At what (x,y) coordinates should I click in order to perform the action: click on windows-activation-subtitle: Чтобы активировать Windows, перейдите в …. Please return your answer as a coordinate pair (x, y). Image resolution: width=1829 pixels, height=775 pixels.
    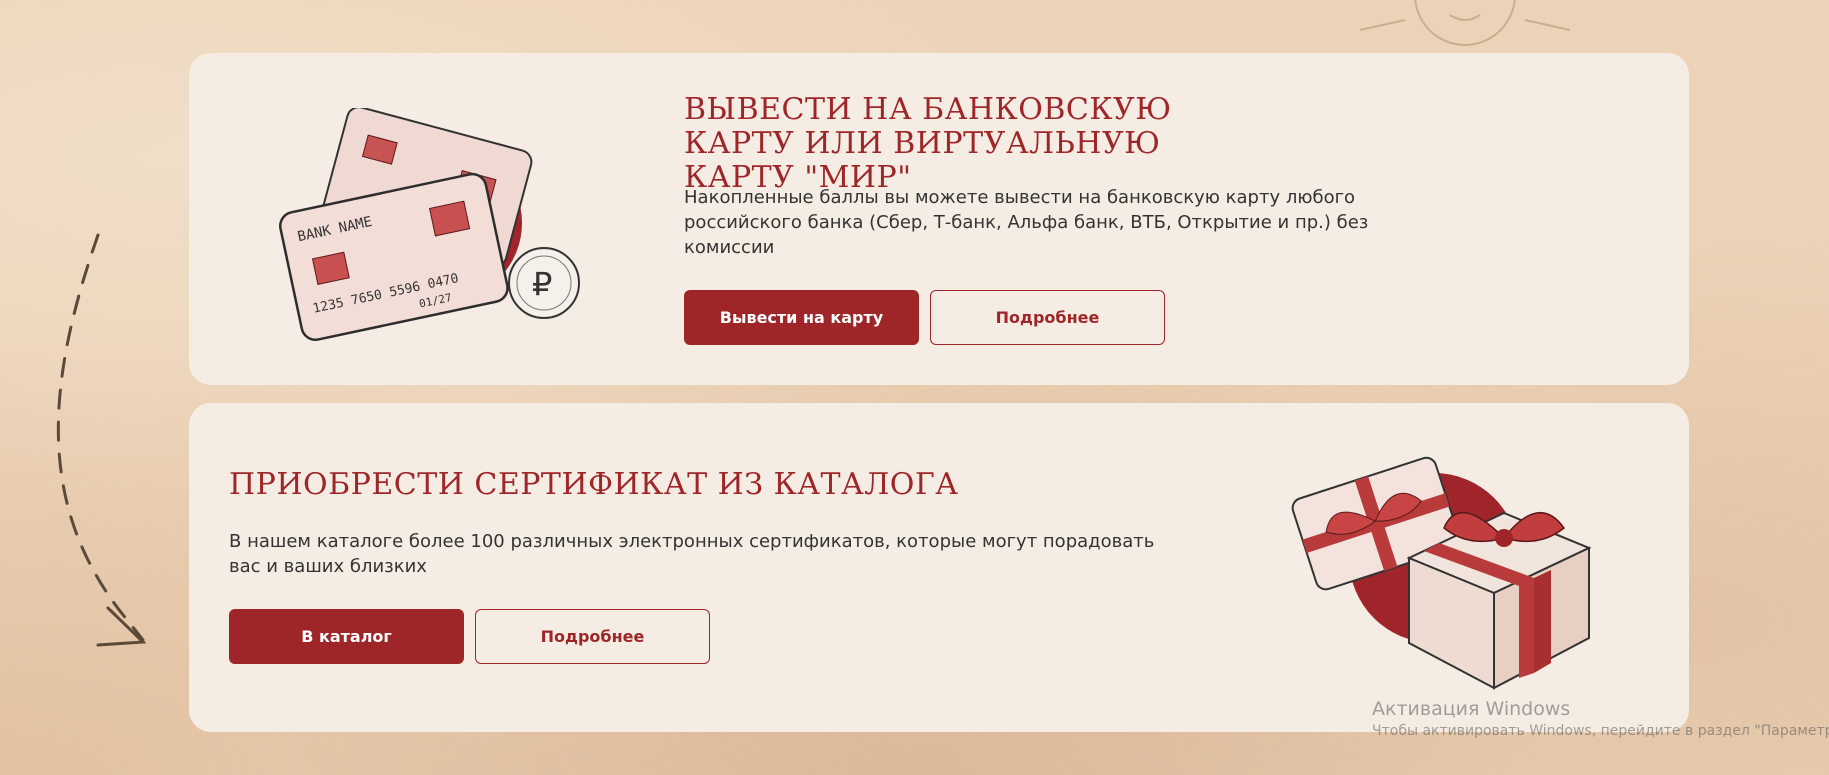
    Looking at the image, I should click on (1600, 731).